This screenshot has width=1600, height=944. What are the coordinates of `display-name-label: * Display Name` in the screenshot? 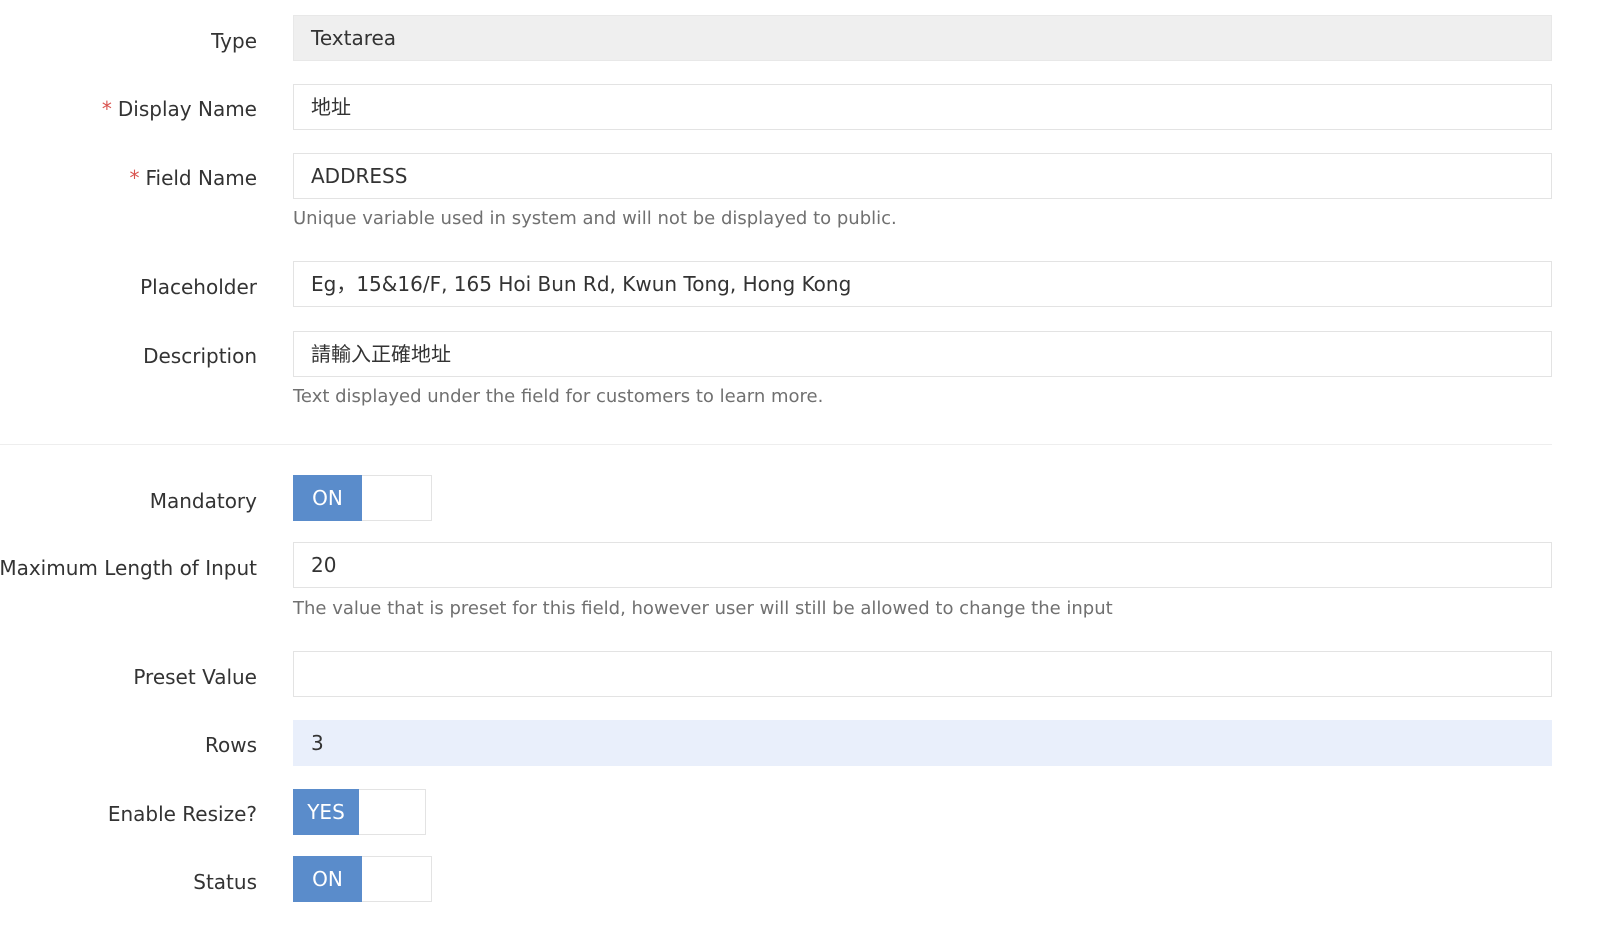 It's located at (179, 109).